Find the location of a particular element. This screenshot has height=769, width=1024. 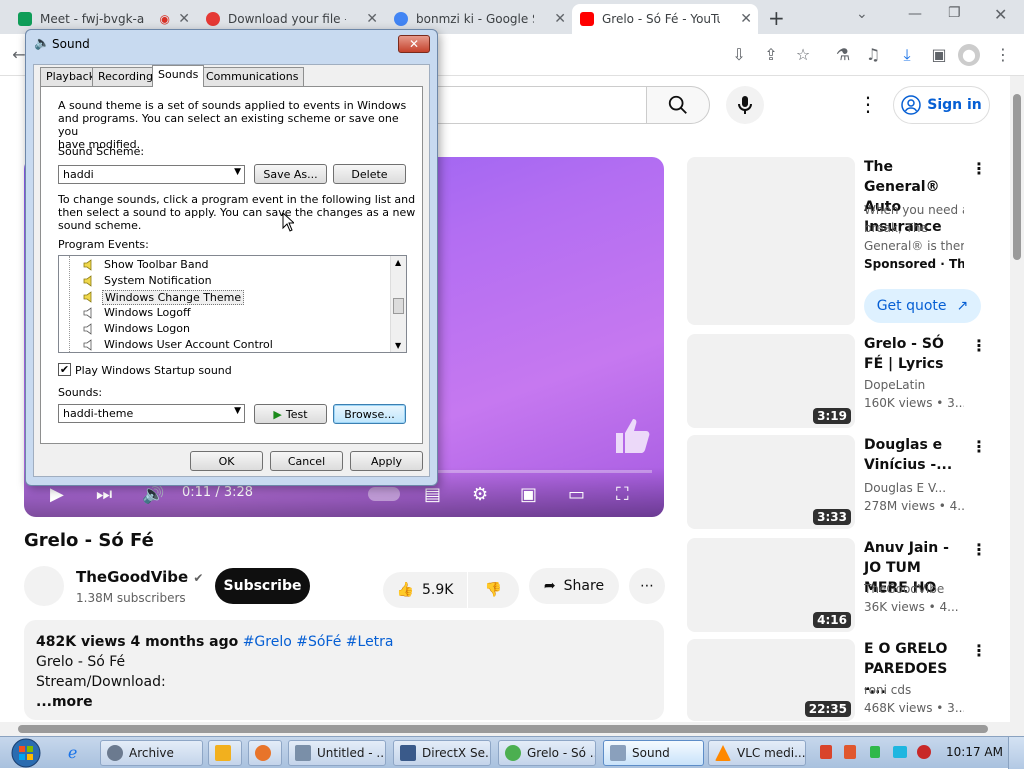

media-control-icon: ♫ is located at coordinates (873, 55).